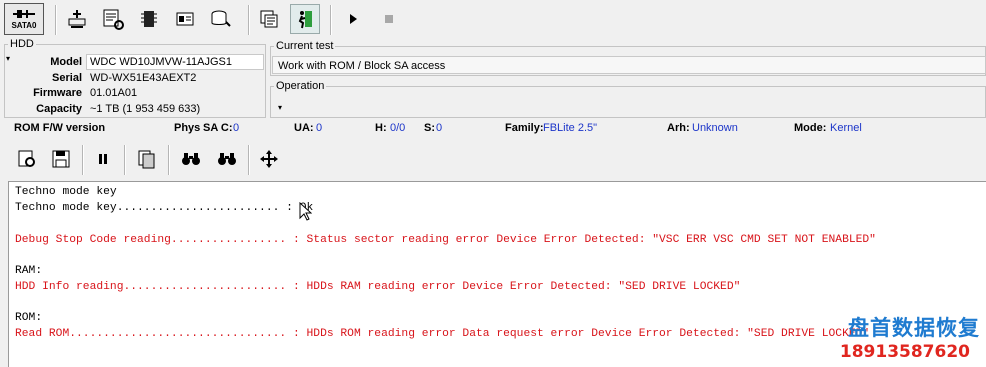  I want to click on ua-label: UA:, so click(304, 128).